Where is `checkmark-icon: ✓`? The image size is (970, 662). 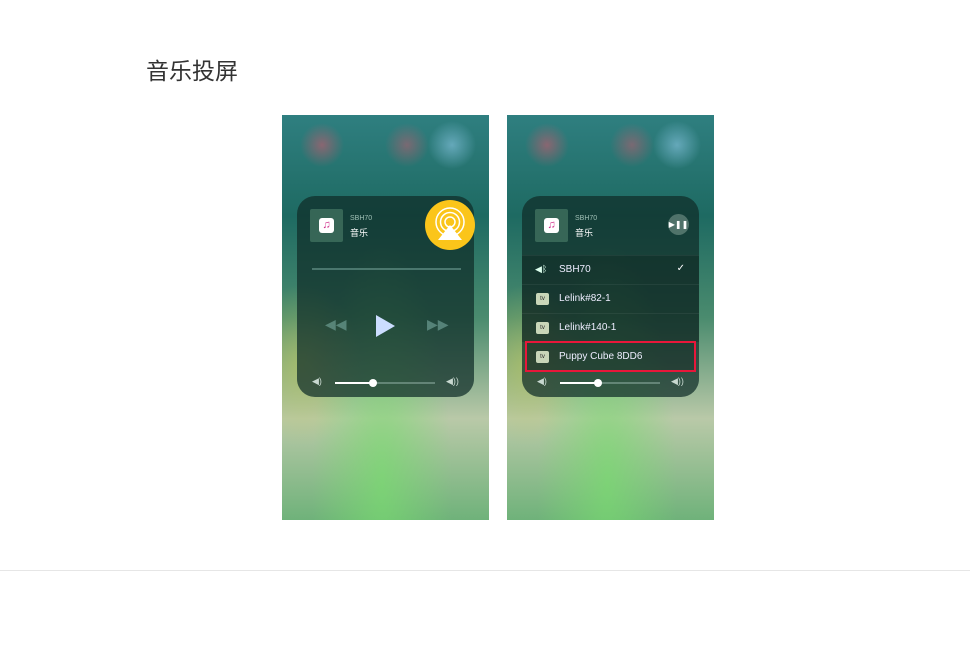
checkmark-icon: ✓ is located at coordinates (680, 268).